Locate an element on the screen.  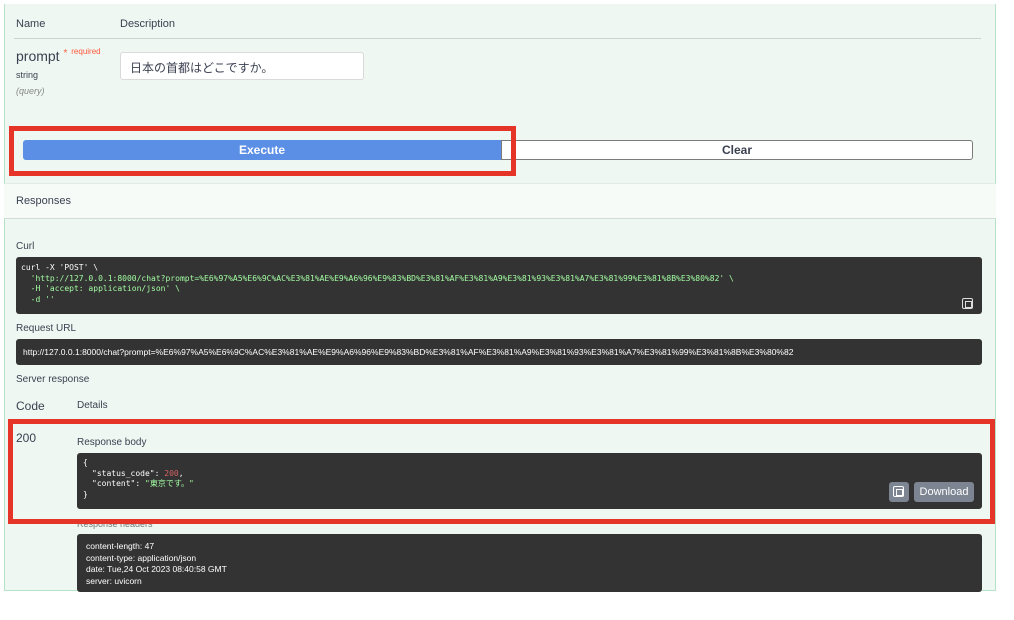
curl-line: -H 'accept: application/json' \ is located at coordinates (100, 288).